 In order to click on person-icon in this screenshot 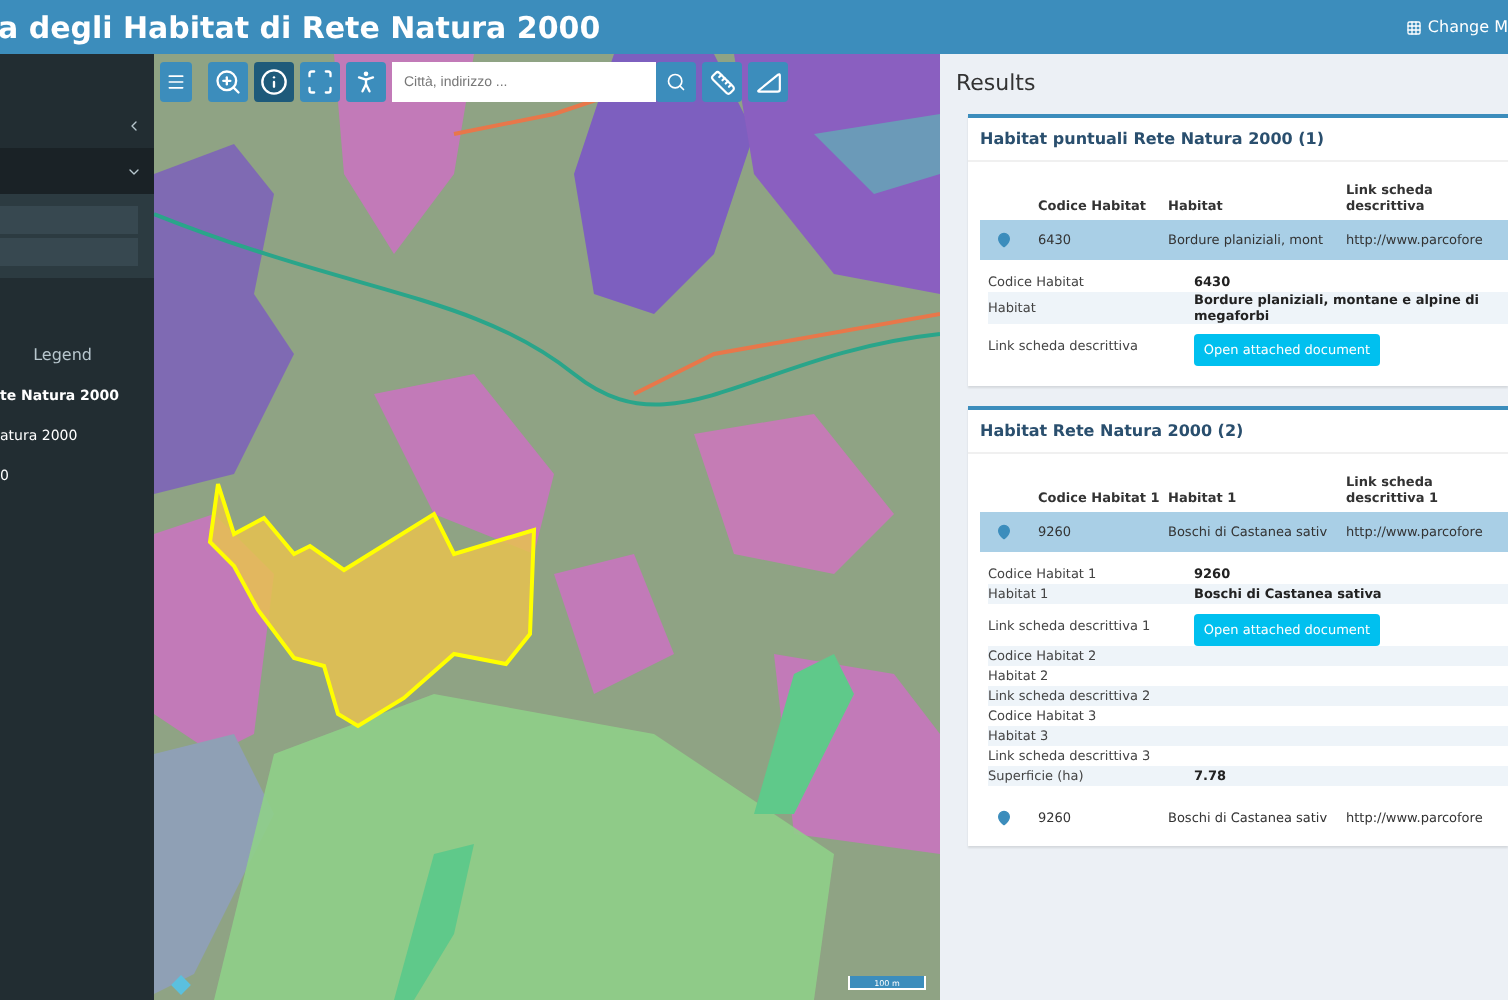, I will do `click(366, 82)`.